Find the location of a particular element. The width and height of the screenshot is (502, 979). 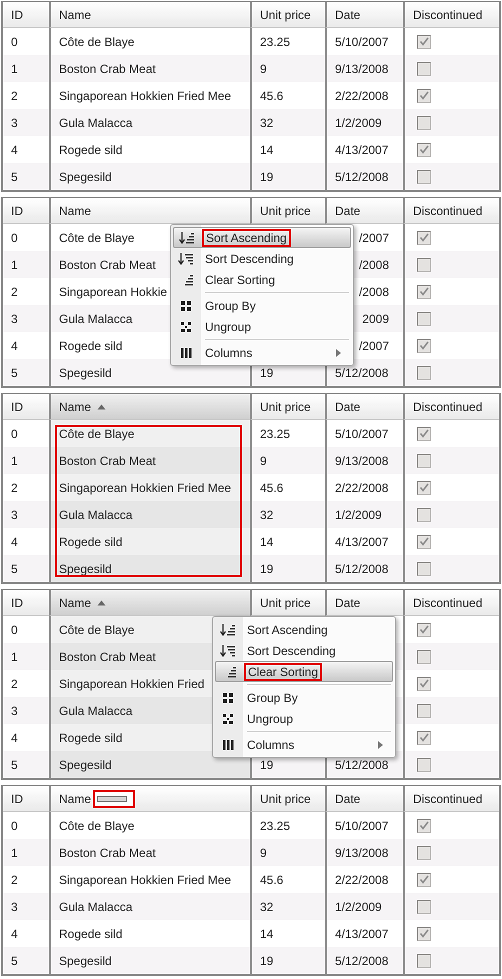

clear-sort-icon is located at coordinates (232, 672).